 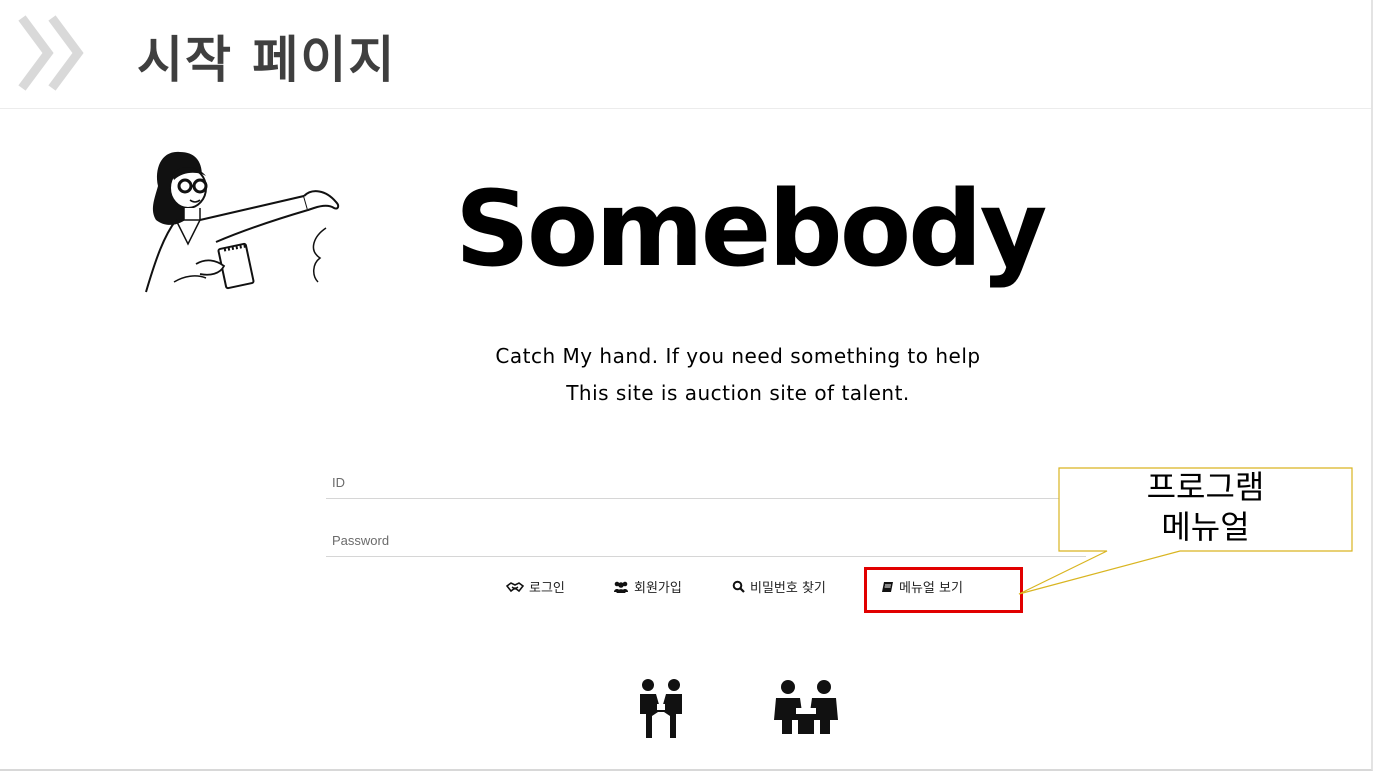 What do you see at coordinates (661, 708) in the screenshot?
I see `business-handshake-icon` at bounding box center [661, 708].